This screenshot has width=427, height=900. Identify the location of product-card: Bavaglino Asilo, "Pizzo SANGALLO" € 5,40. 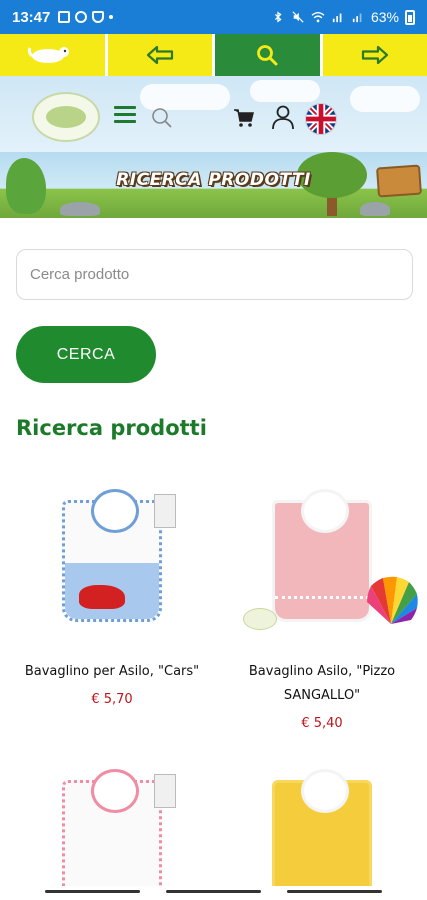
(322, 605).